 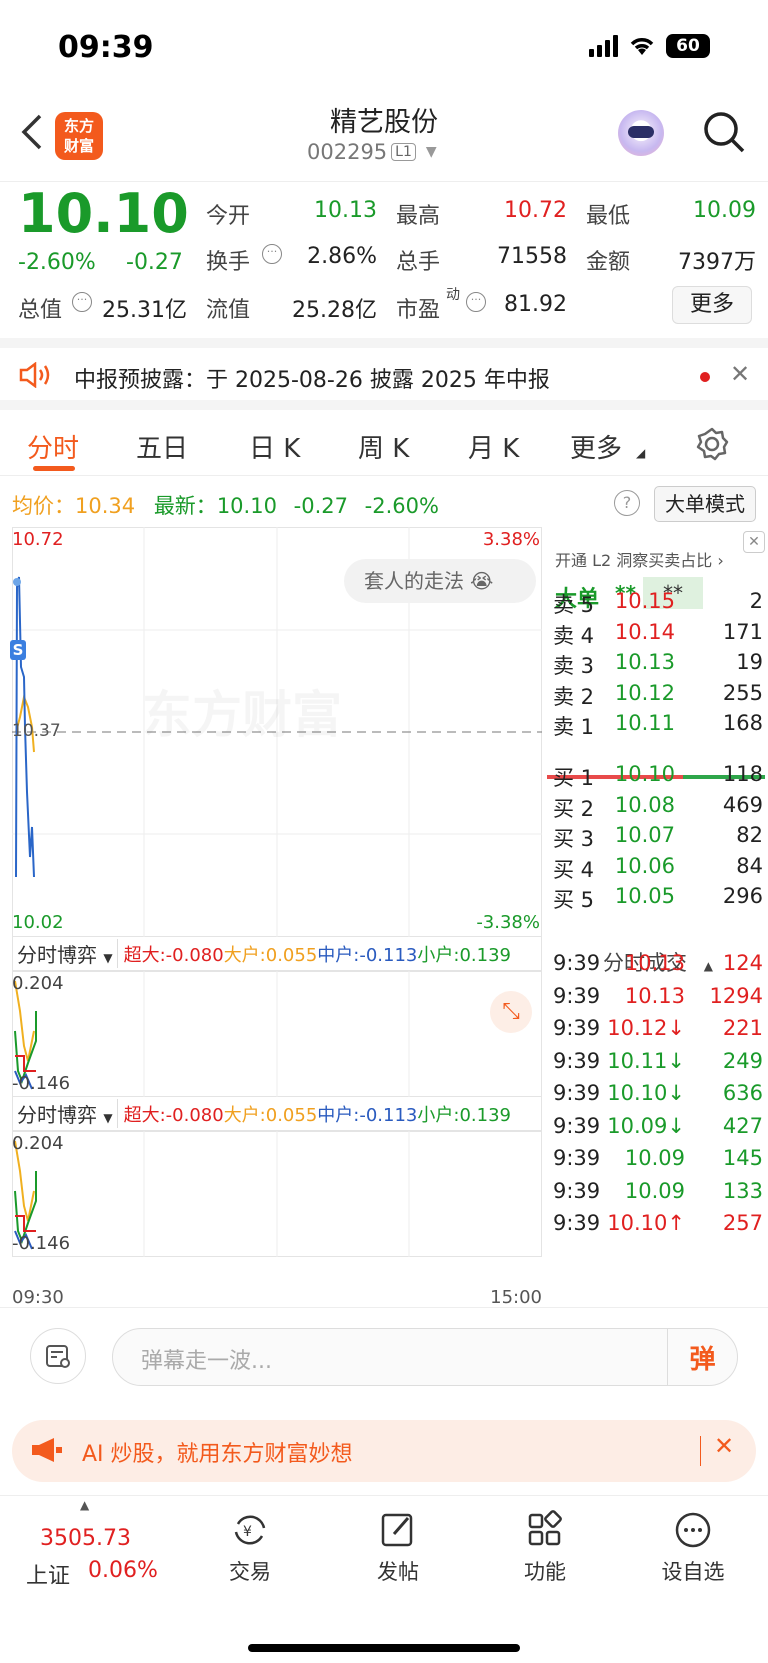 What do you see at coordinates (228, 310) in the screenshot?
I see `float-label: 流值` at bounding box center [228, 310].